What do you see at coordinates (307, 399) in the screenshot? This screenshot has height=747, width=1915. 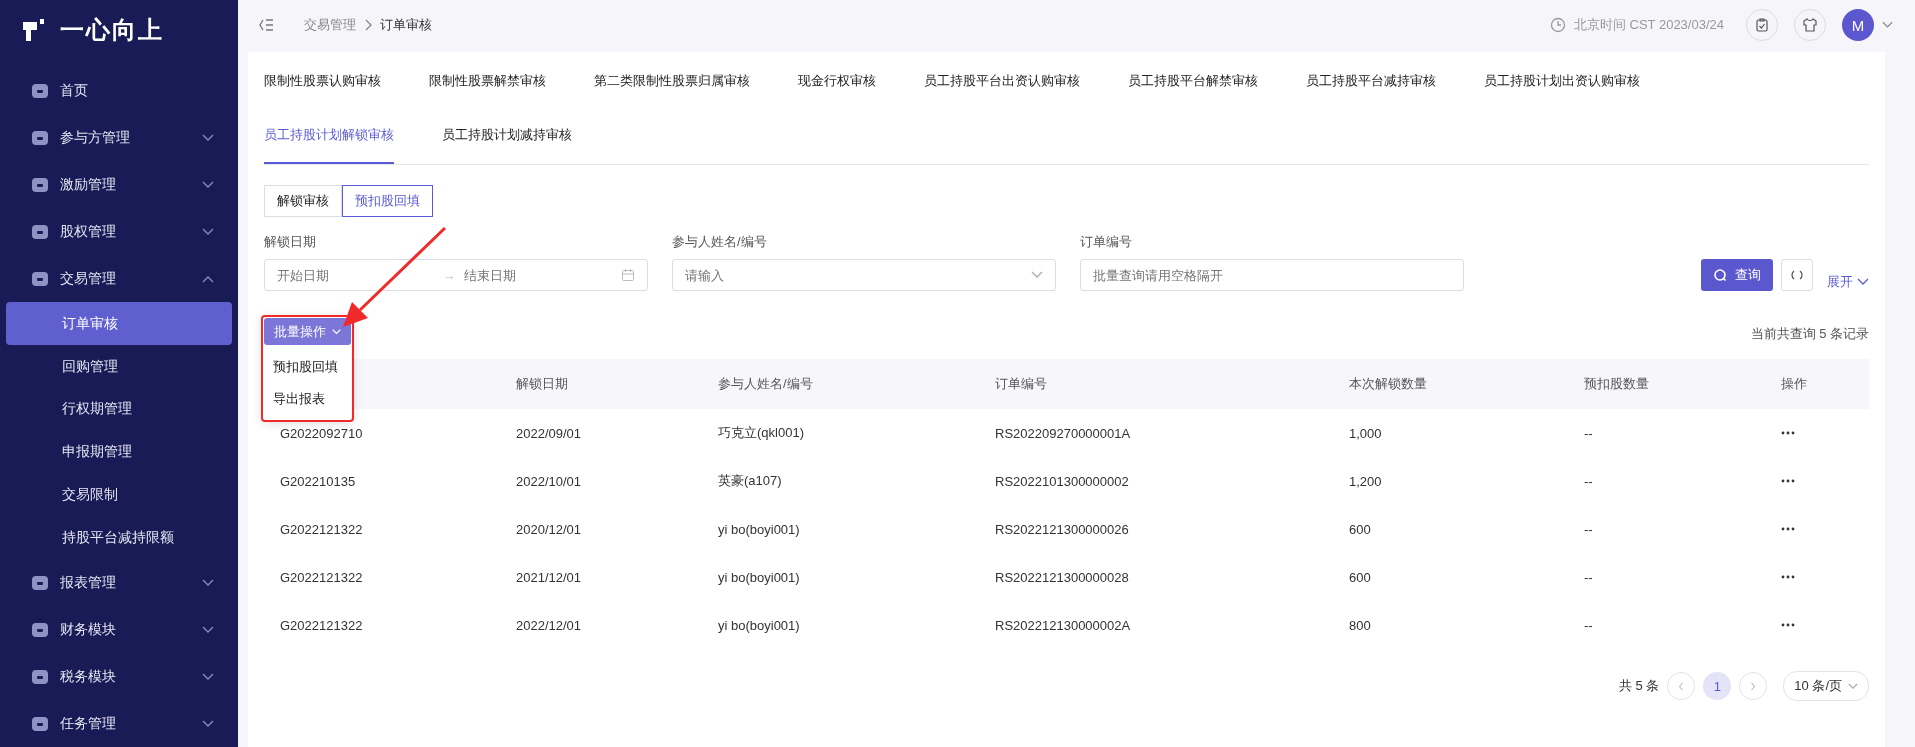 I see `menu-item: 导出报表` at bounding box center [307, 399].